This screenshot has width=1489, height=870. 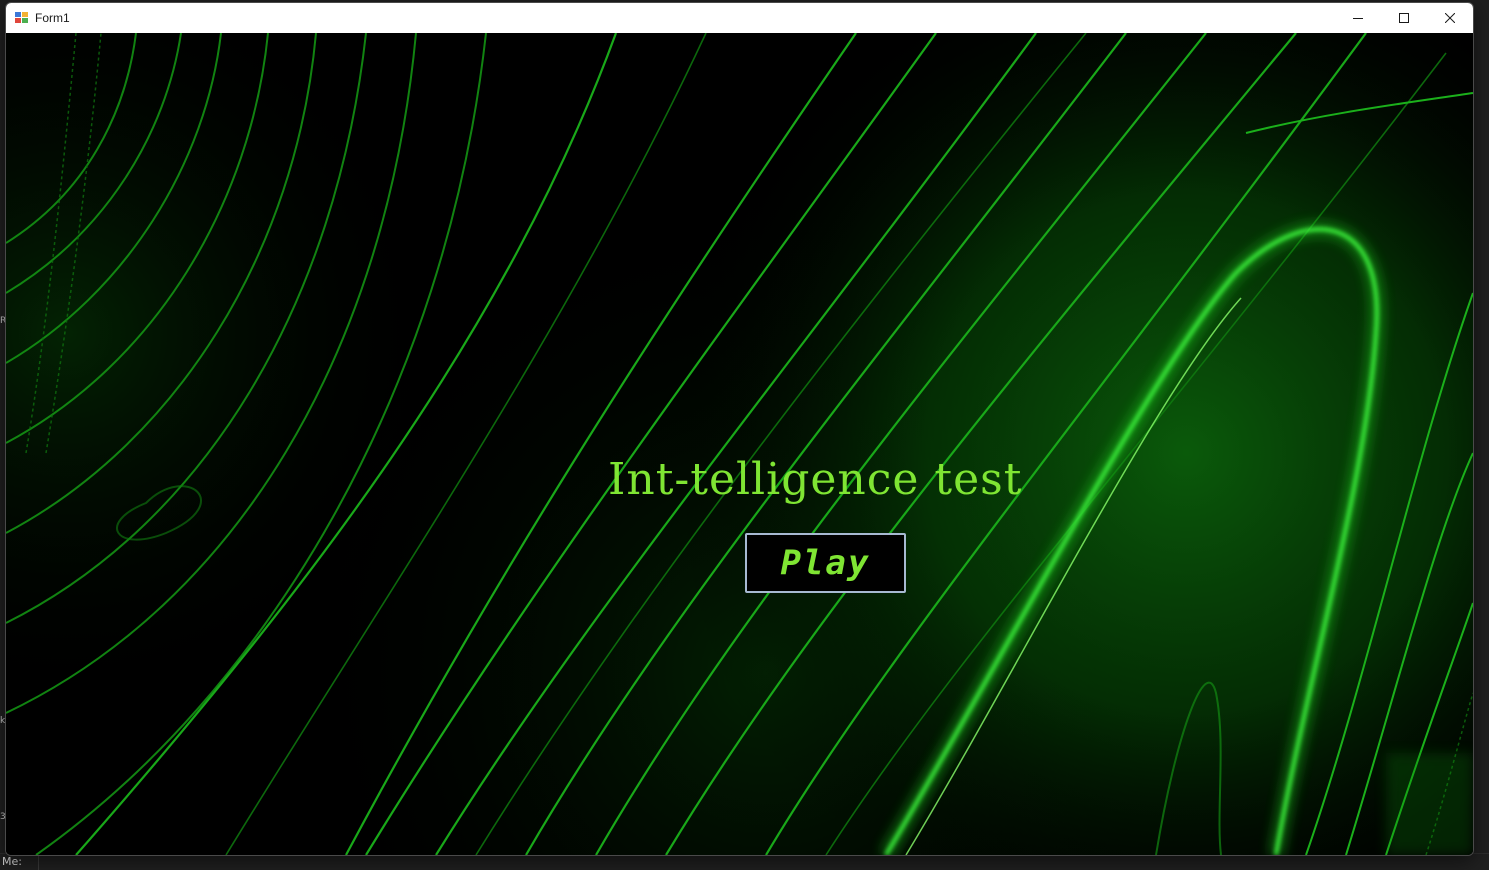 I want to click on caption-buttons, so click(x=1404, y=18).